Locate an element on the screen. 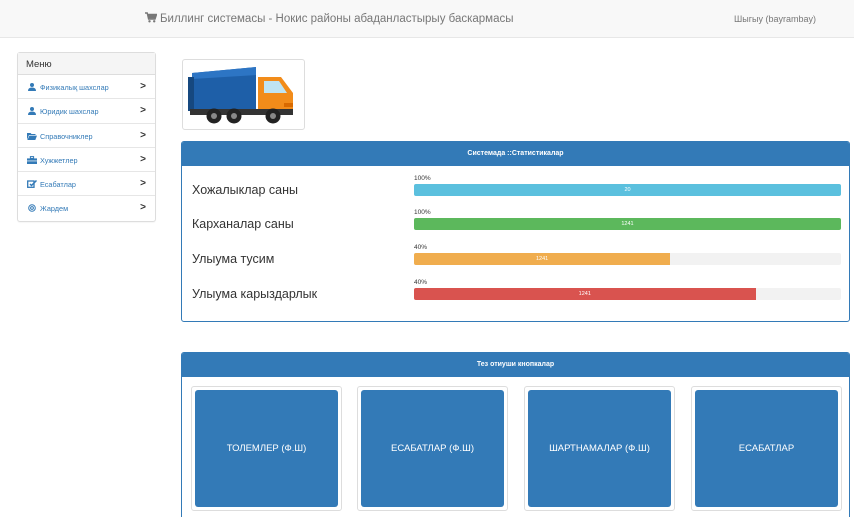  statistics-panel-title: Системада ::Статистикалар is located at coordinates (515, 154).